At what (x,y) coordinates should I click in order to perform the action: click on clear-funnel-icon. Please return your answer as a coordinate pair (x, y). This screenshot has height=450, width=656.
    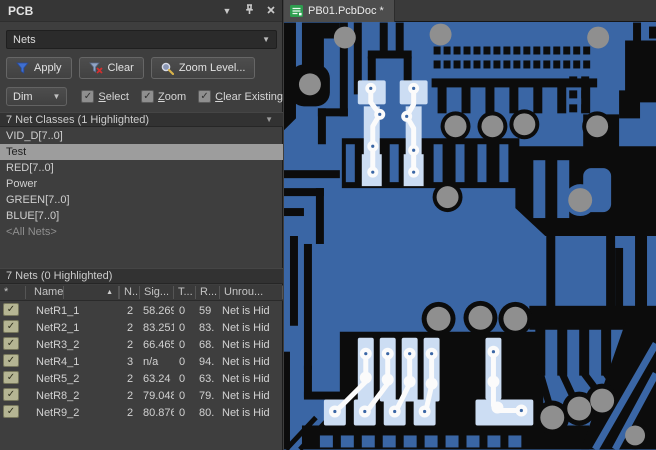
    Looking at the image, I should click on (95, 68).